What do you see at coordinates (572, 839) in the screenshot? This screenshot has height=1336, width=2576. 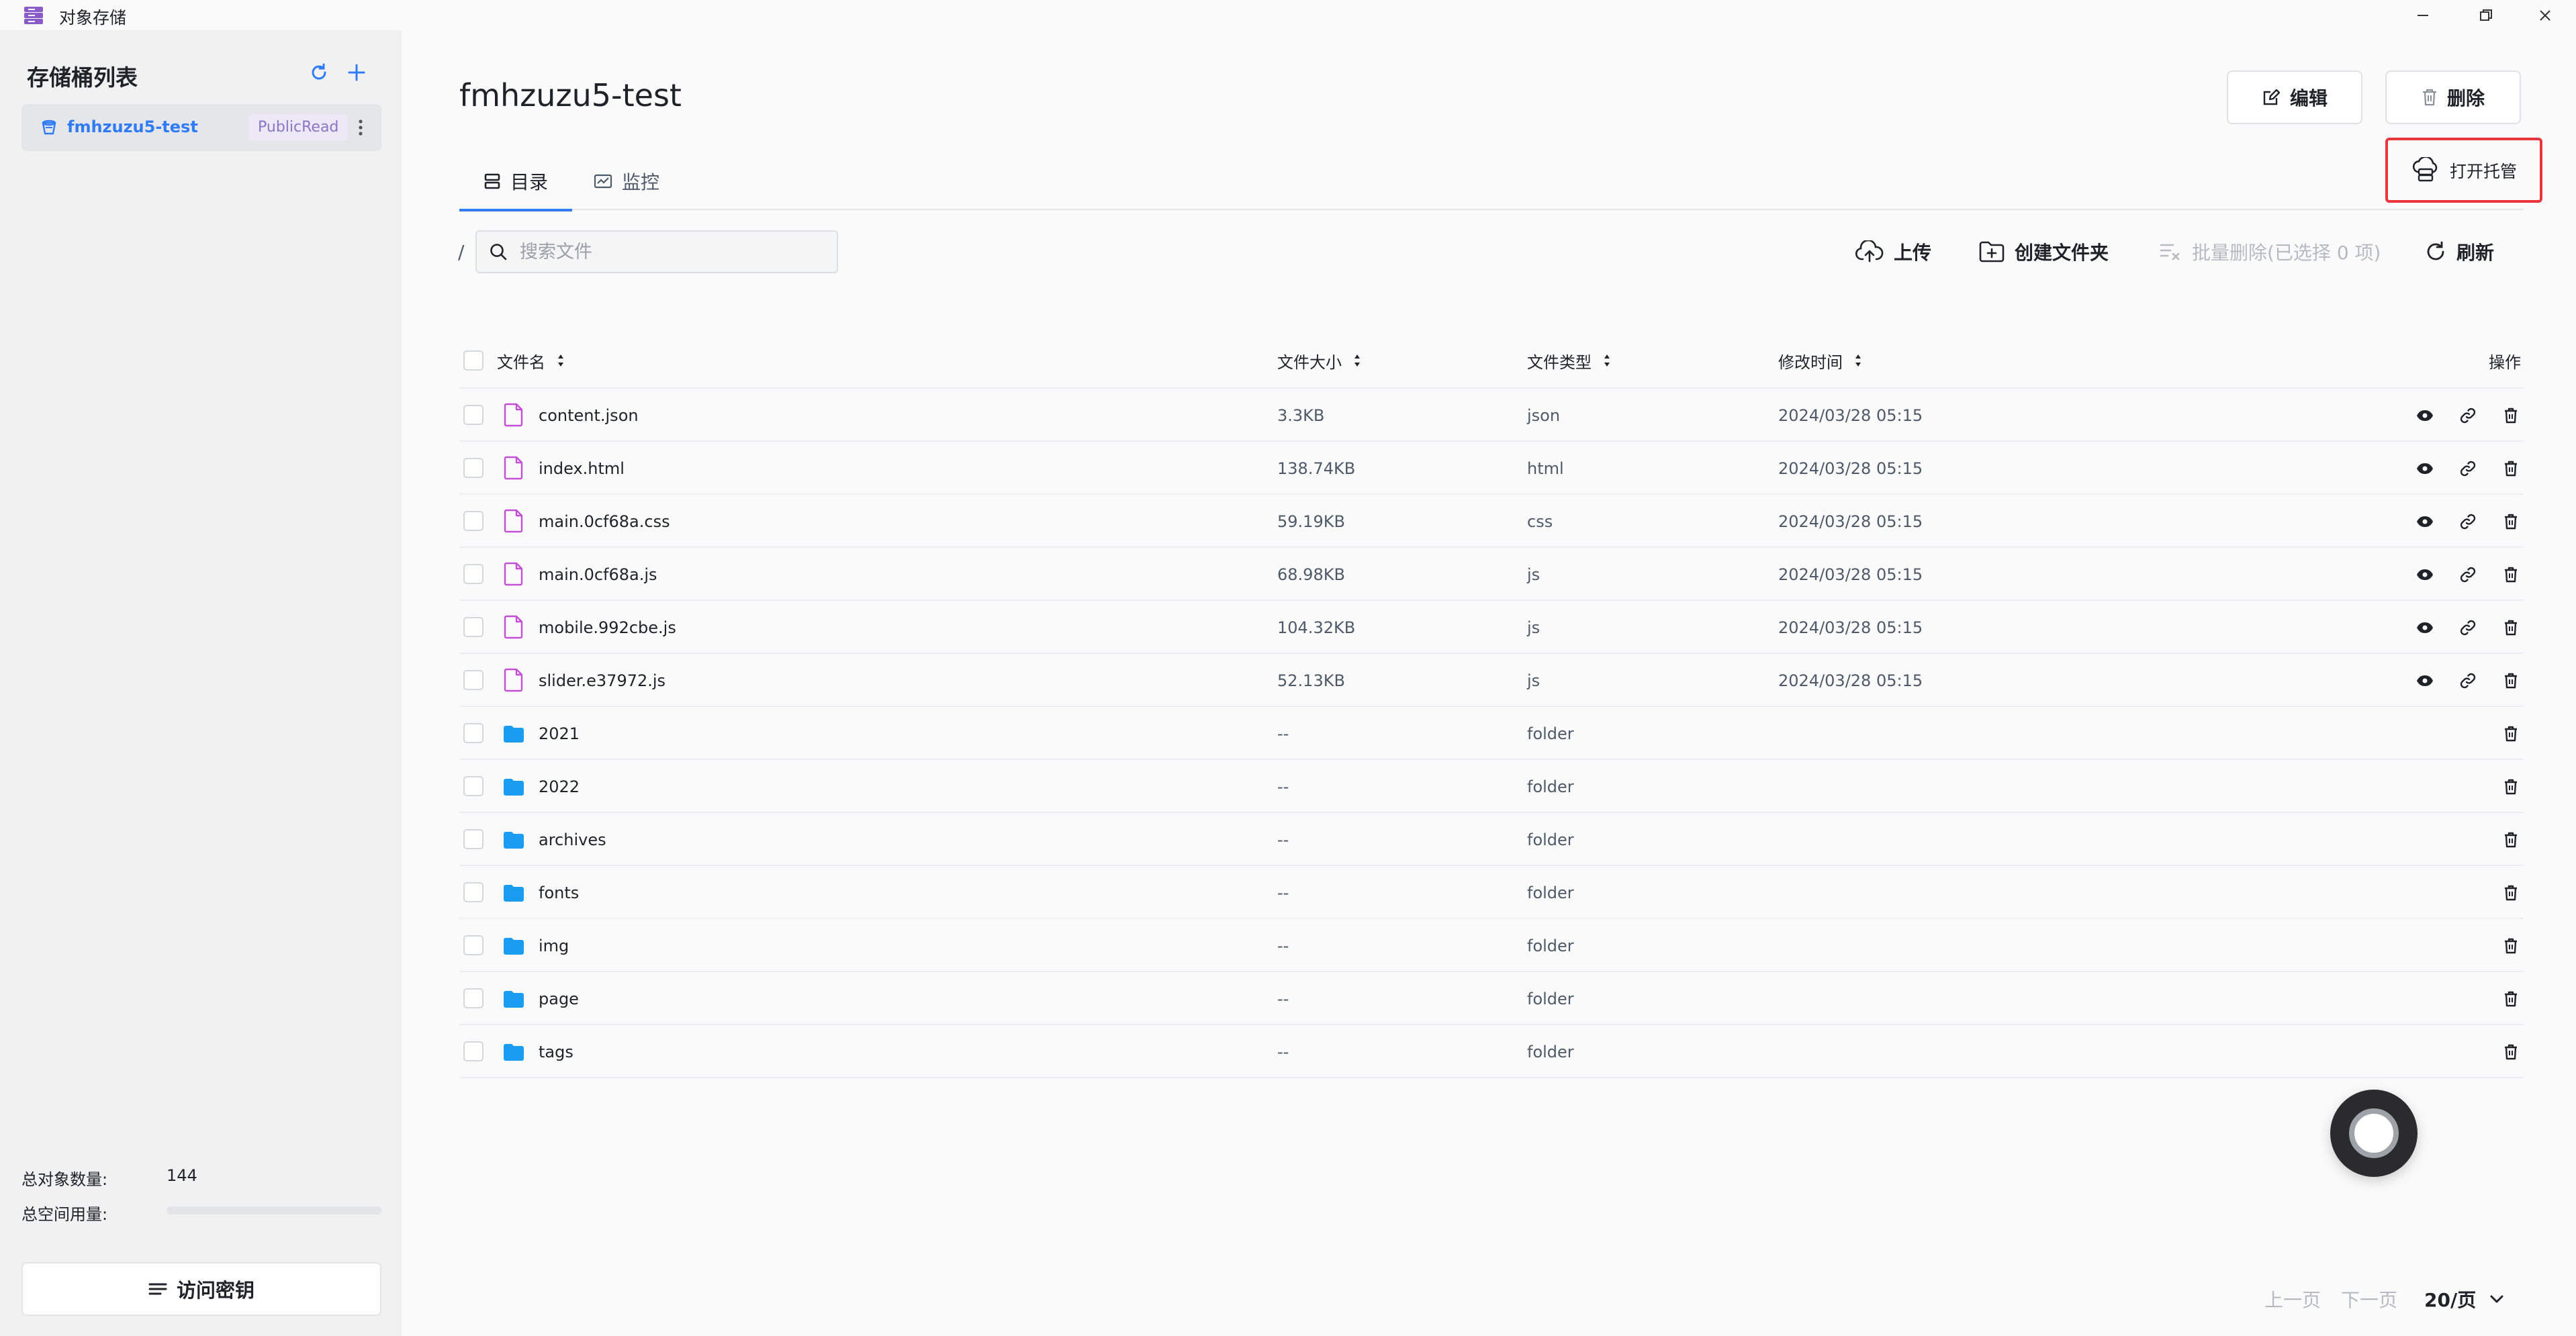 I see `file-name: archives` at bounding box center [572, 839].